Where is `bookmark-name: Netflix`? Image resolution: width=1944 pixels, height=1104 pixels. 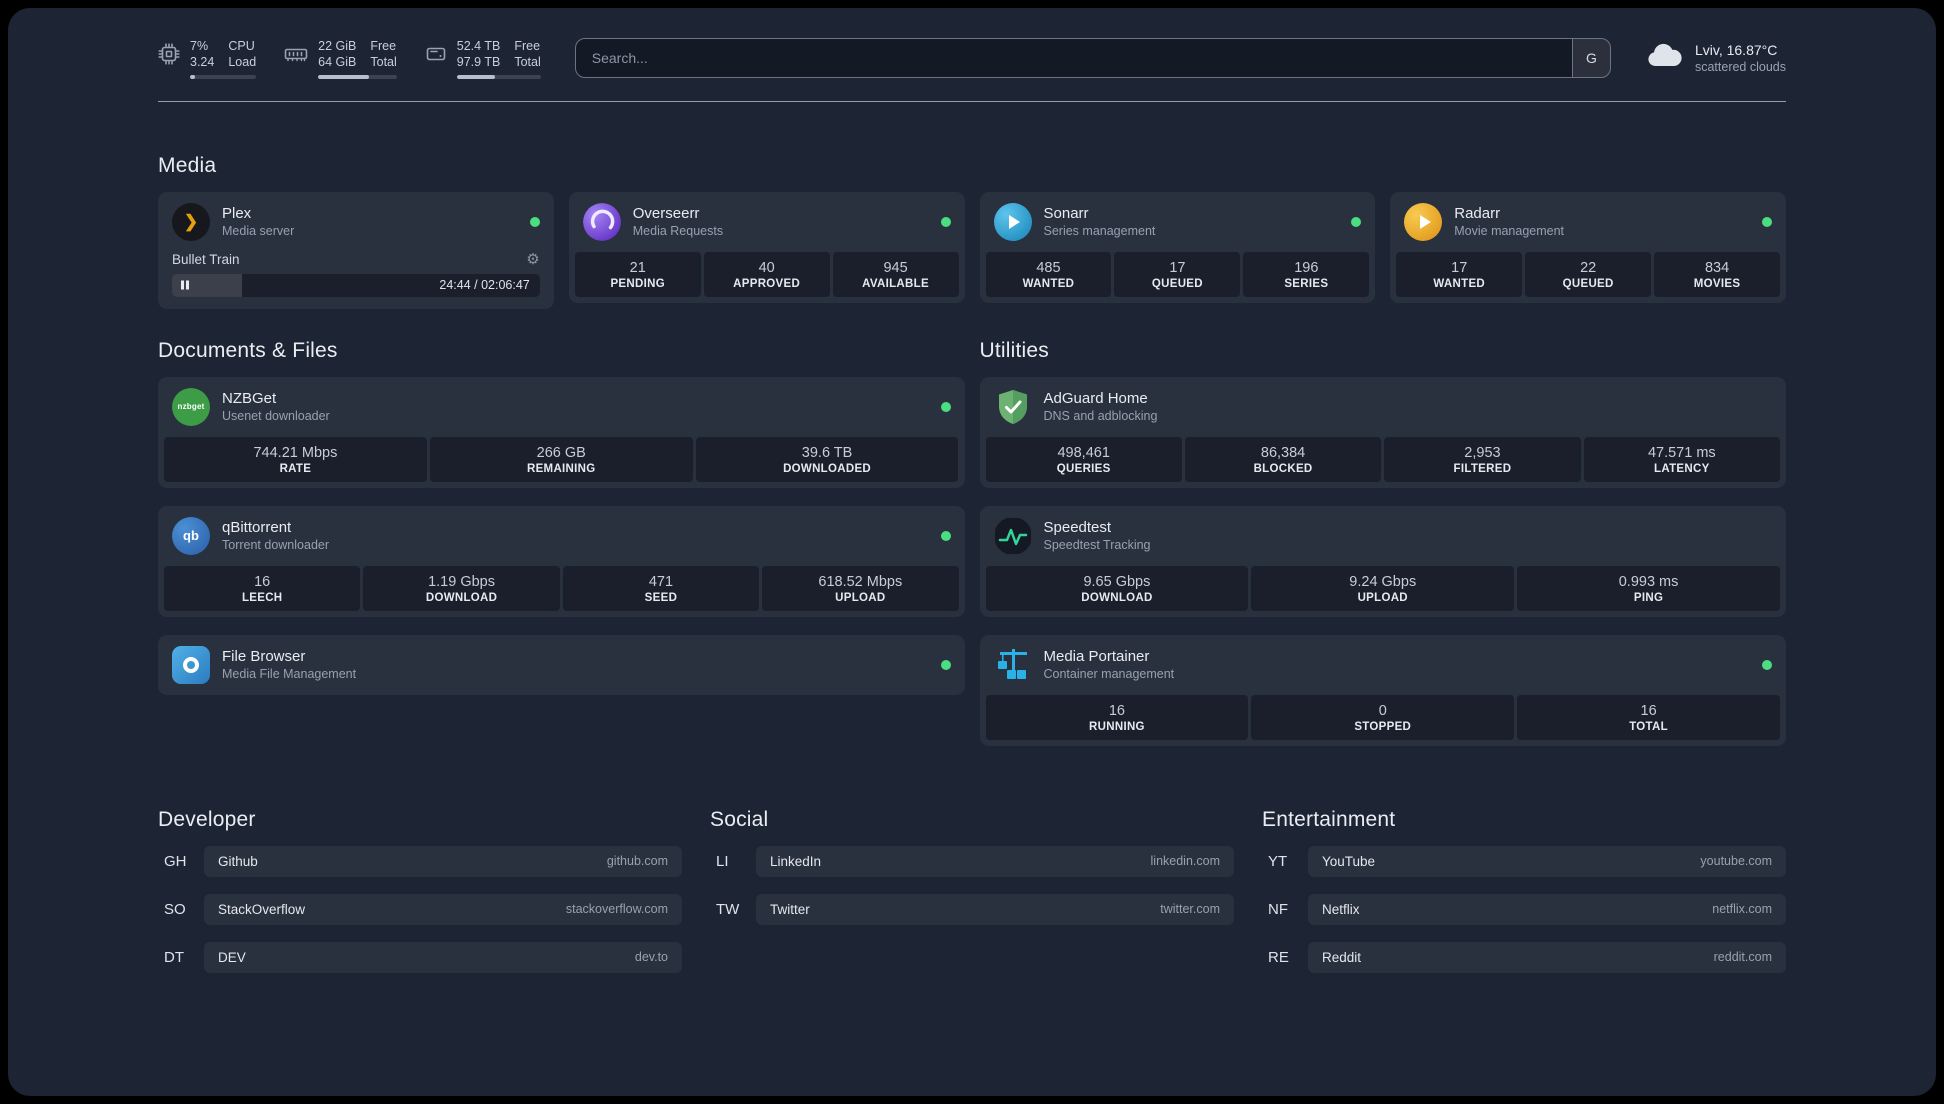
bookmark-name: Netflix is located at coordinates (1341, 909).